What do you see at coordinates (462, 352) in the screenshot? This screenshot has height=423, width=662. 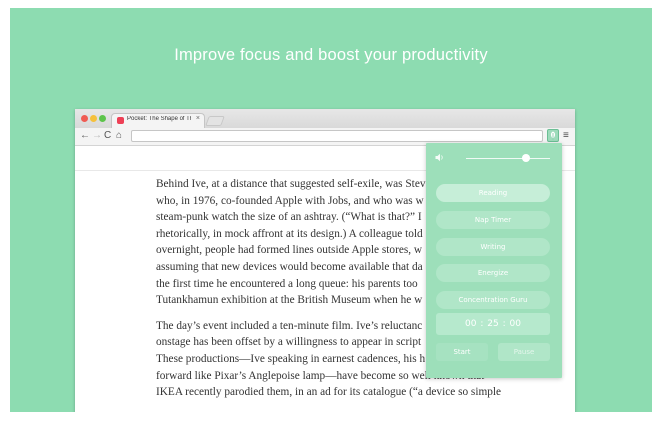 I see `start-button: Start` at bounding box center [462, 352].